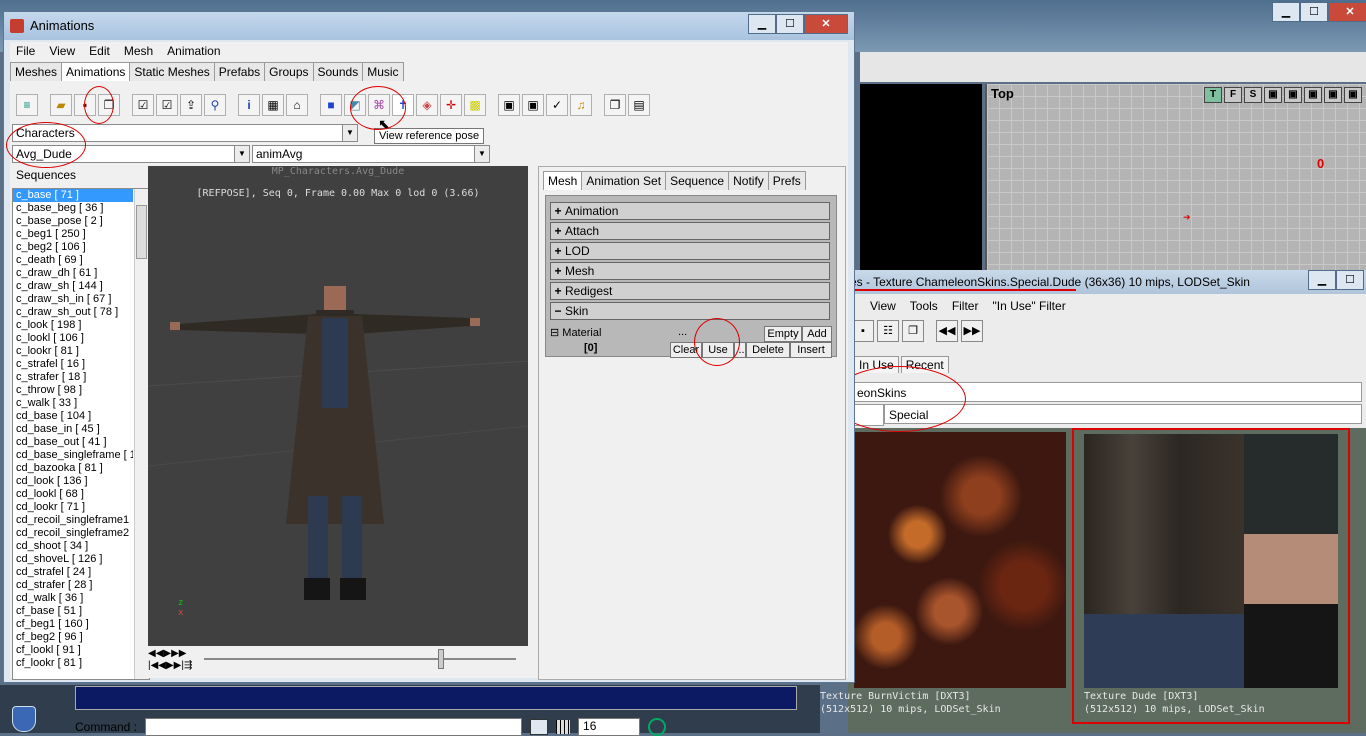 The image size is (1366, 736). Describe the element at coordinates (762, 24) in the screenshot. I see `minimize-button: ▁` at that location.